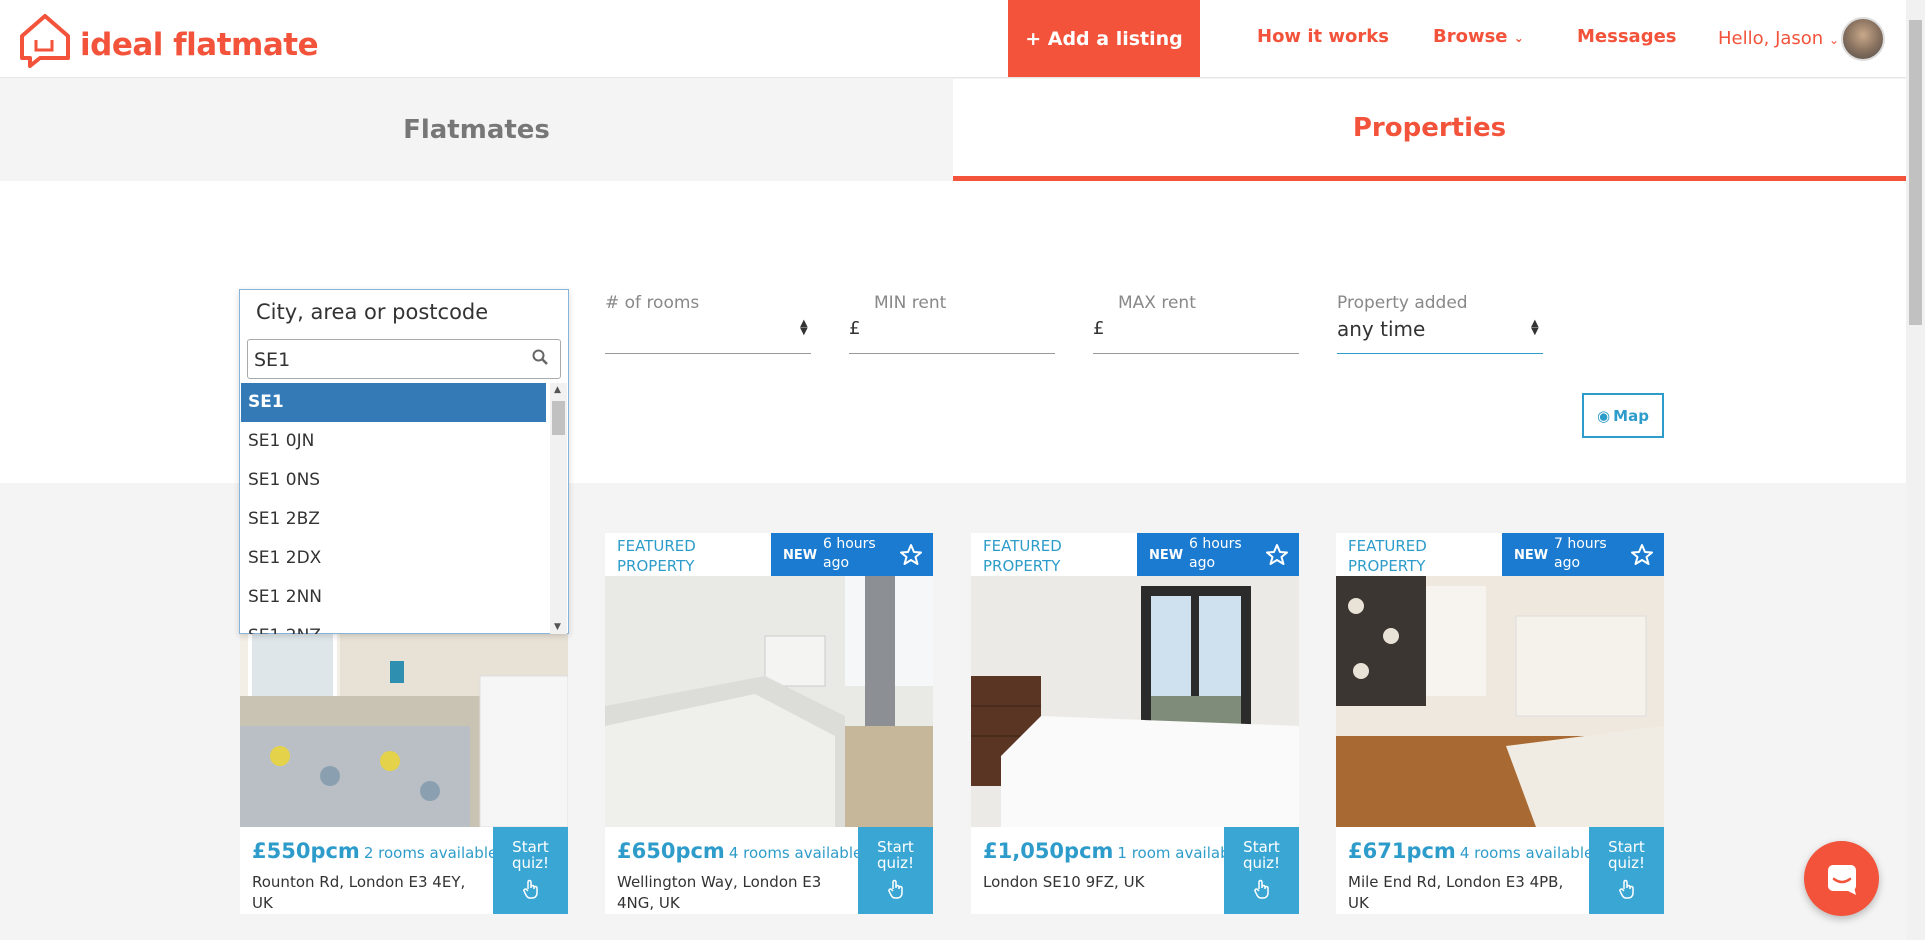  Describe the element at coordinates (1915, 470) in the screenshot. I see `page-scrollbar` at that location.